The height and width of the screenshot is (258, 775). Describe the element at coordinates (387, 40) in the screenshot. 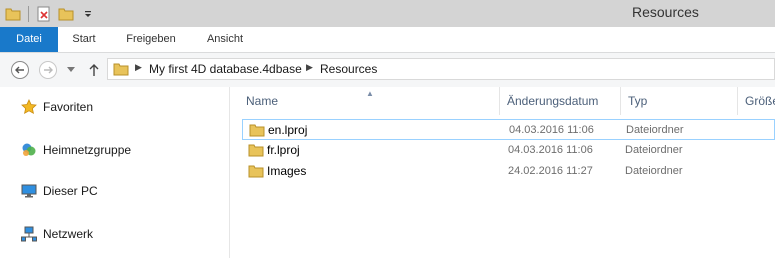

I see `ribbon-tabs: Datei Start Freigeben Ansicht` at that location.